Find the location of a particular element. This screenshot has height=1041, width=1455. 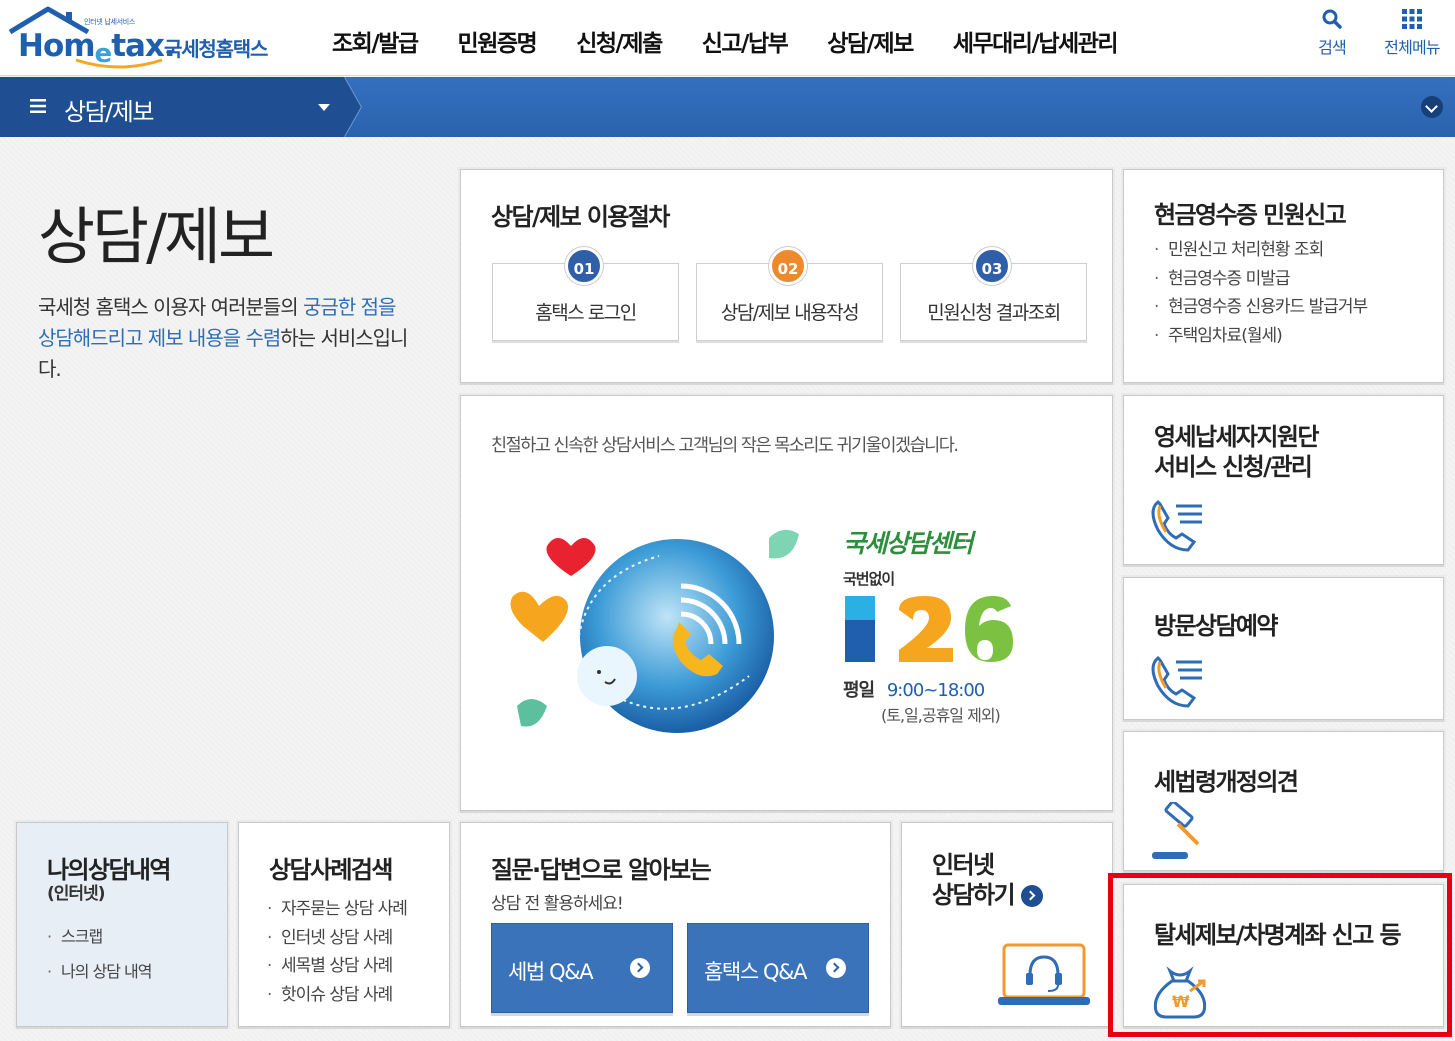

list-item: 세목별 상담 사례 is located at coordinates (336, 966).